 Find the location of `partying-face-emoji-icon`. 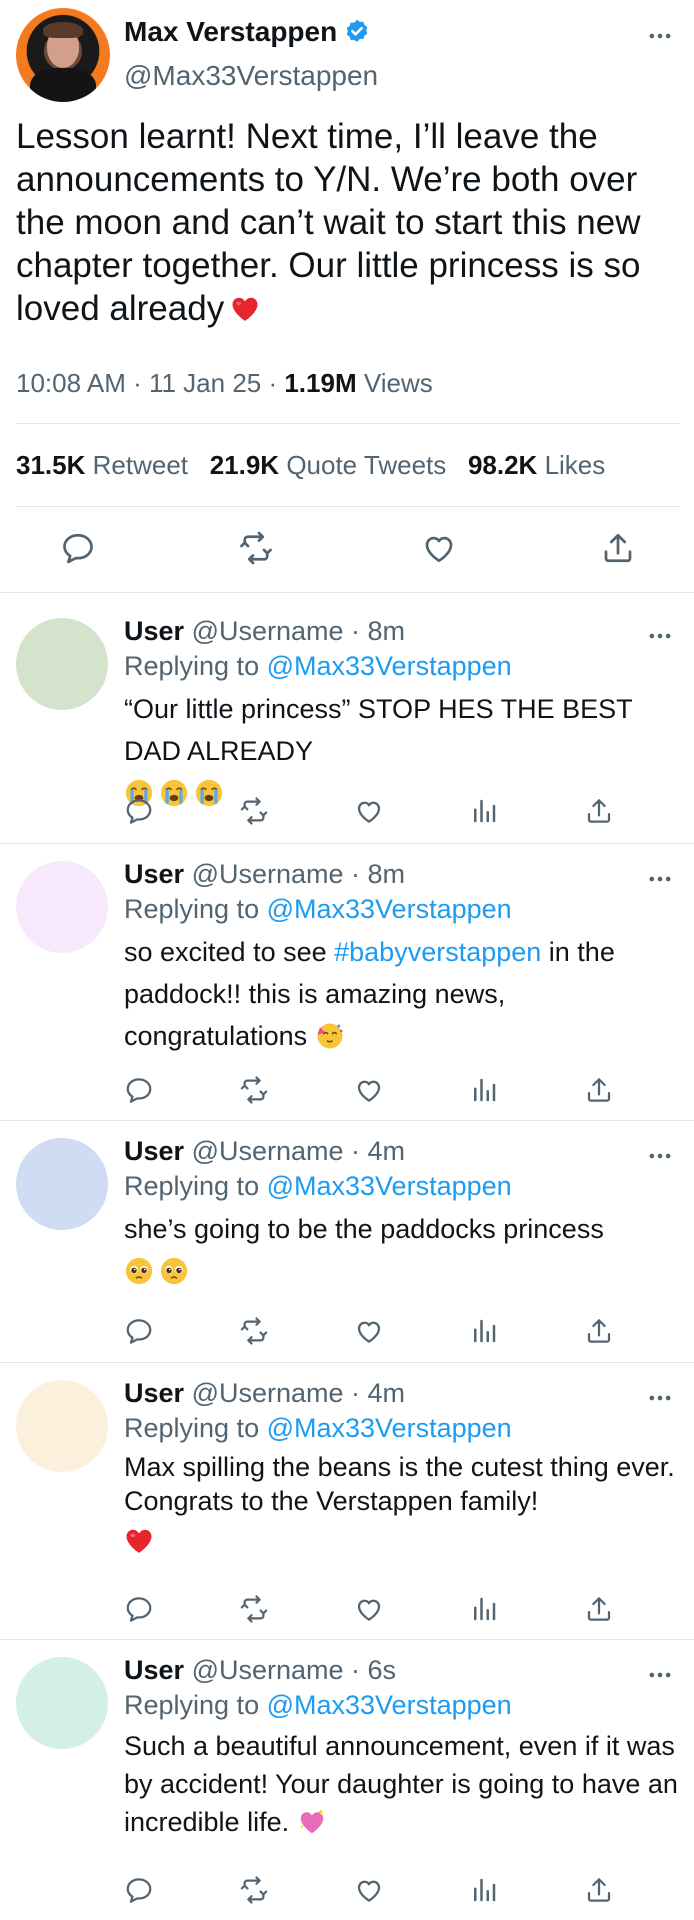

partying-face-emoji-icon is located at coordinates (329, 1036).